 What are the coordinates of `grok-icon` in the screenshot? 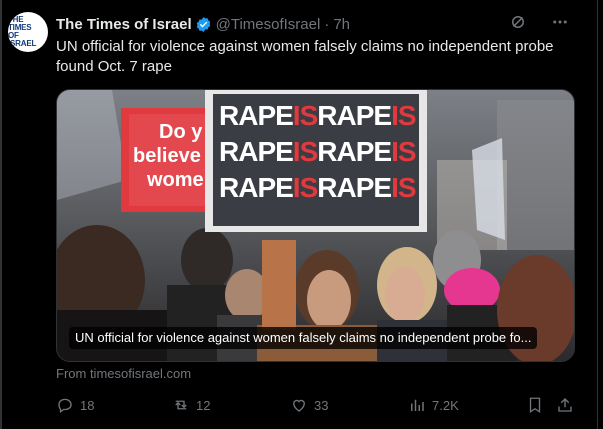 It's located at (518, 22).